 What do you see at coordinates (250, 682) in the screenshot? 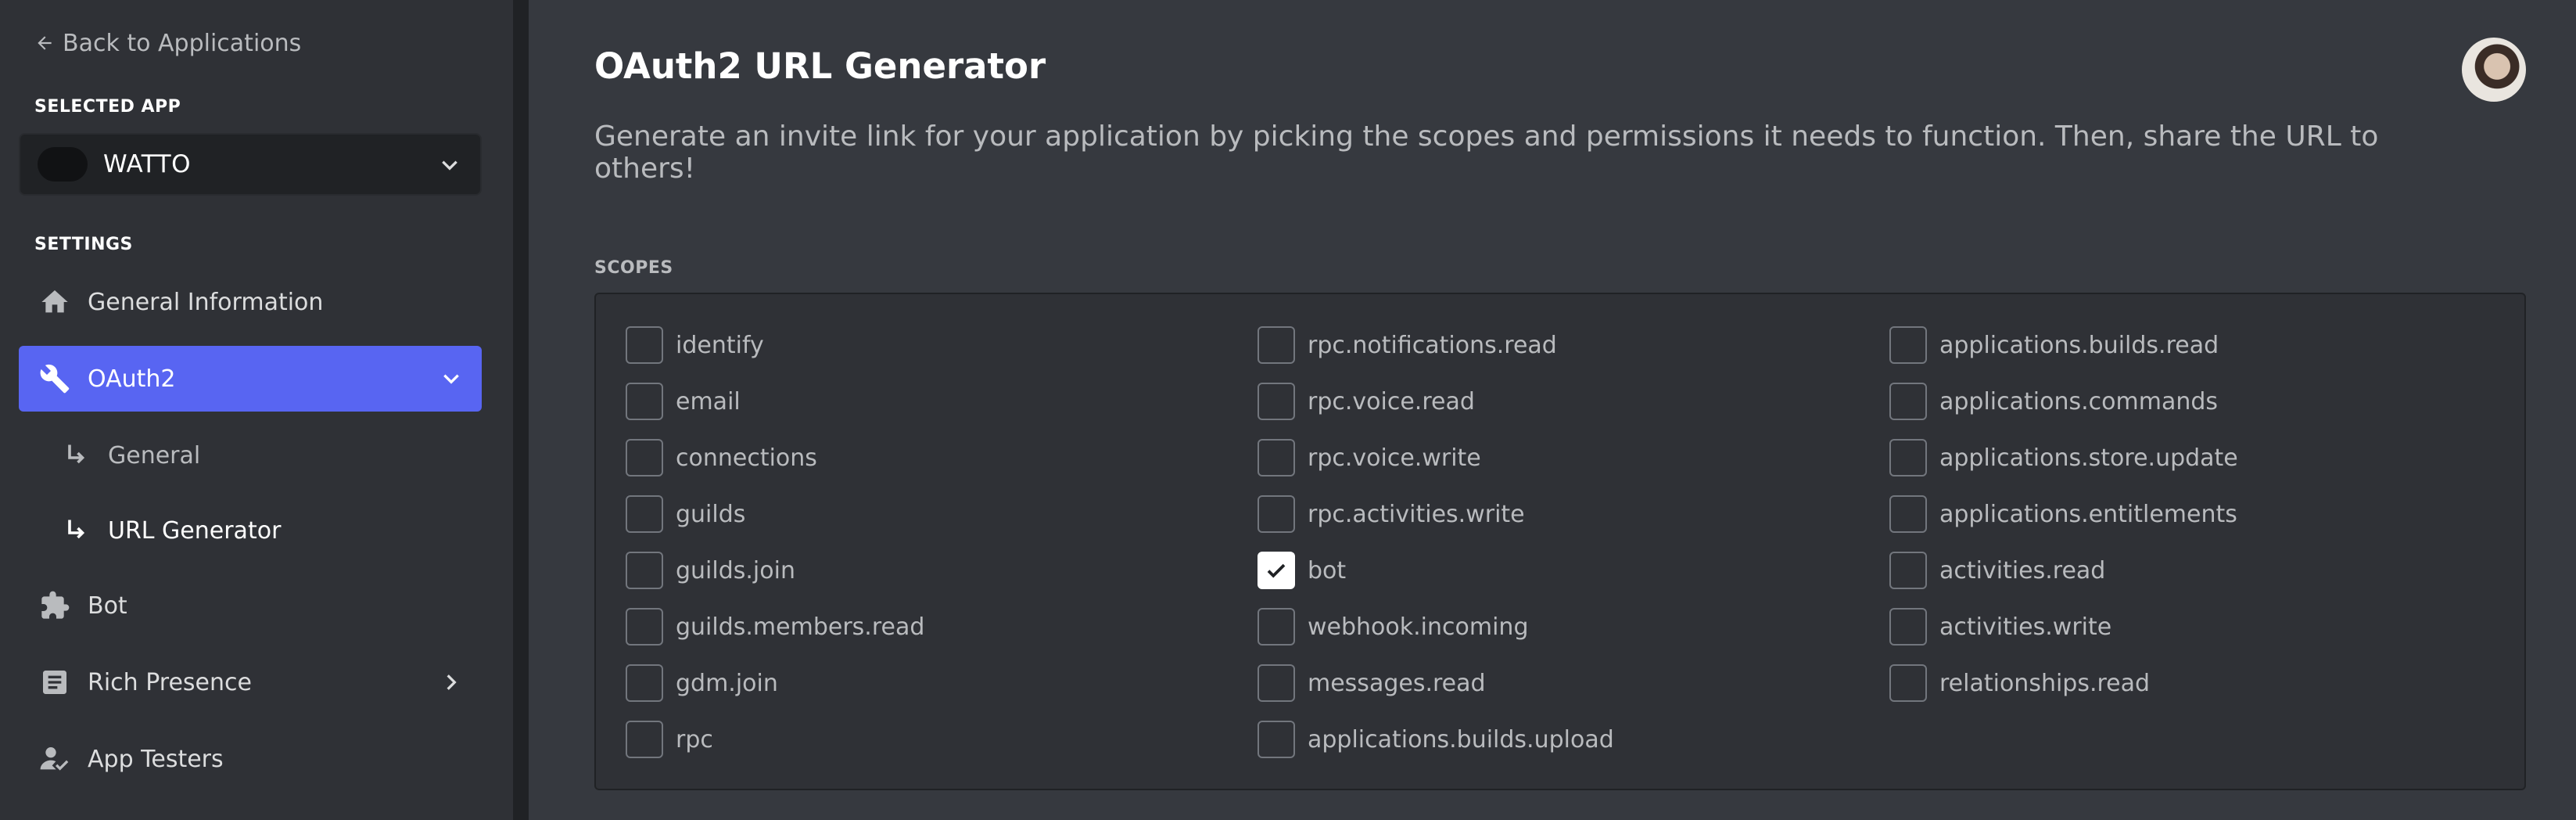
I see `nav-rich-presence: Rich Presence` at bounding box center [250, 682].